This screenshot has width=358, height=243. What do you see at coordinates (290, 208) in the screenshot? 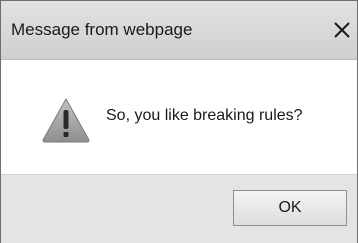
I see `ok-button: OK` at bounding box center [290, 208].